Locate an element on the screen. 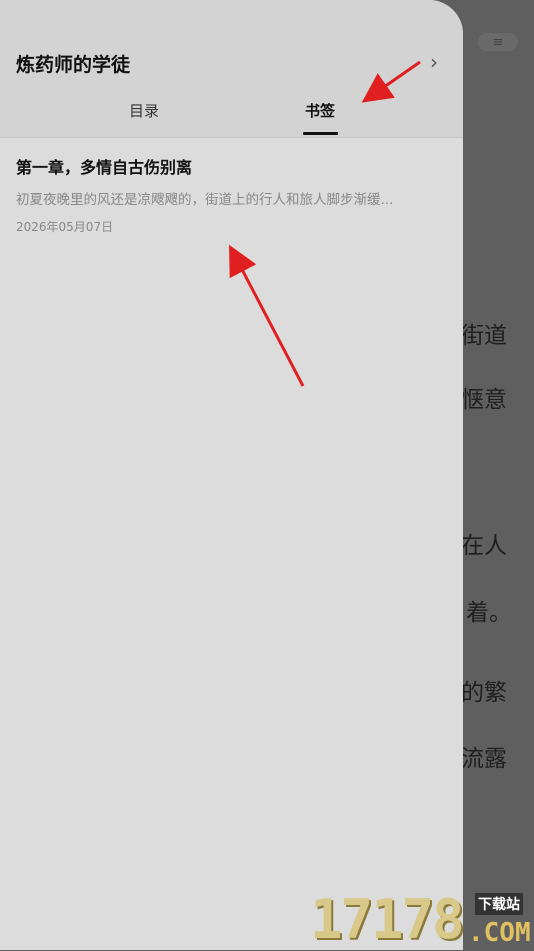 This screenshot has height=951, width=534. active-tab-indicator is located at coordinates (320, 133).